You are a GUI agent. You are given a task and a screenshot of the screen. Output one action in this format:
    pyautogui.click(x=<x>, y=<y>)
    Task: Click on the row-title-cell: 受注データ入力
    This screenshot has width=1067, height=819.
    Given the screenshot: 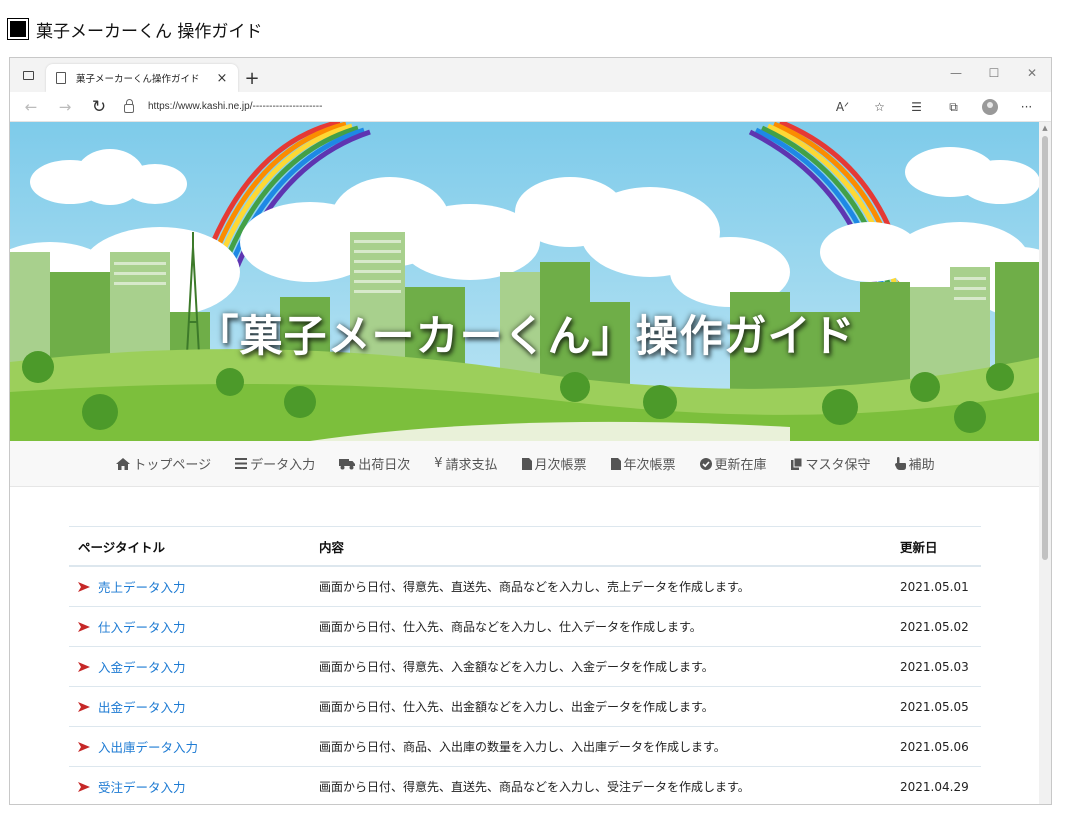 What is the action you would take?
    pyautogui.click(x=194, y=786)
    